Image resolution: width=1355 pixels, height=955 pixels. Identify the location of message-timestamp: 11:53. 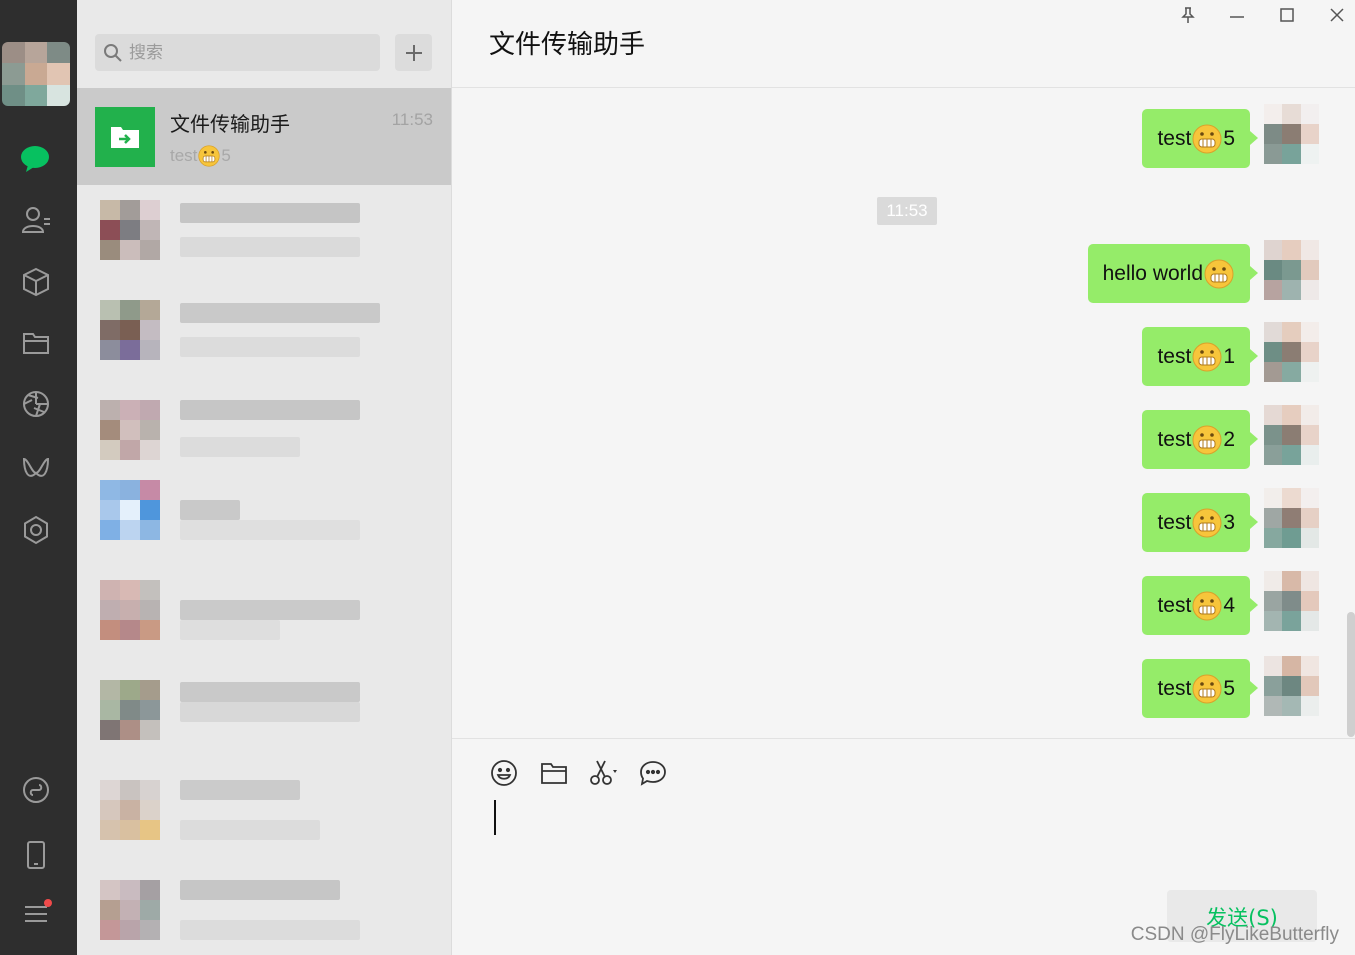
(907, 211).